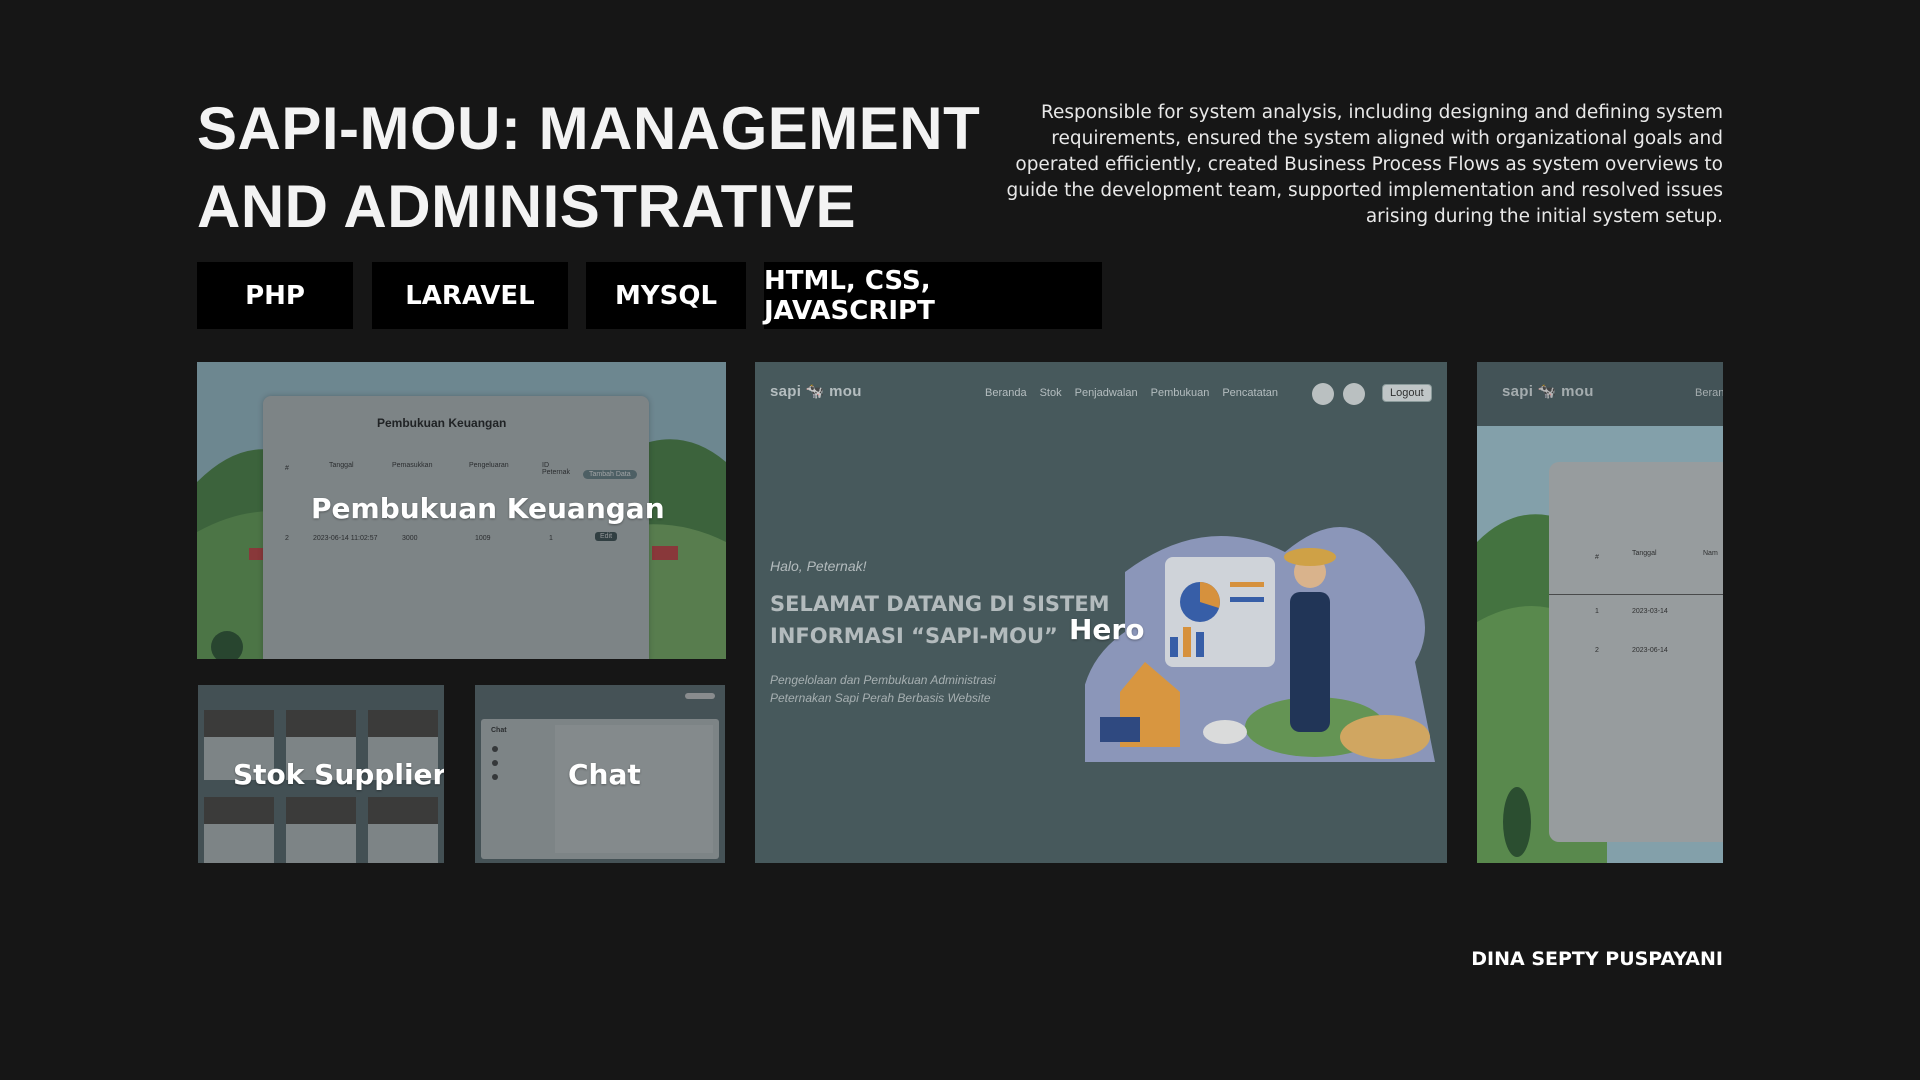 This screenshot has width=1920, height=1080. What do you see at coordinates (1597, 959) in the screenshot?
I see `author-name: DINA SEPTY PUSPAYANI` at bounding box center [1597, 959].